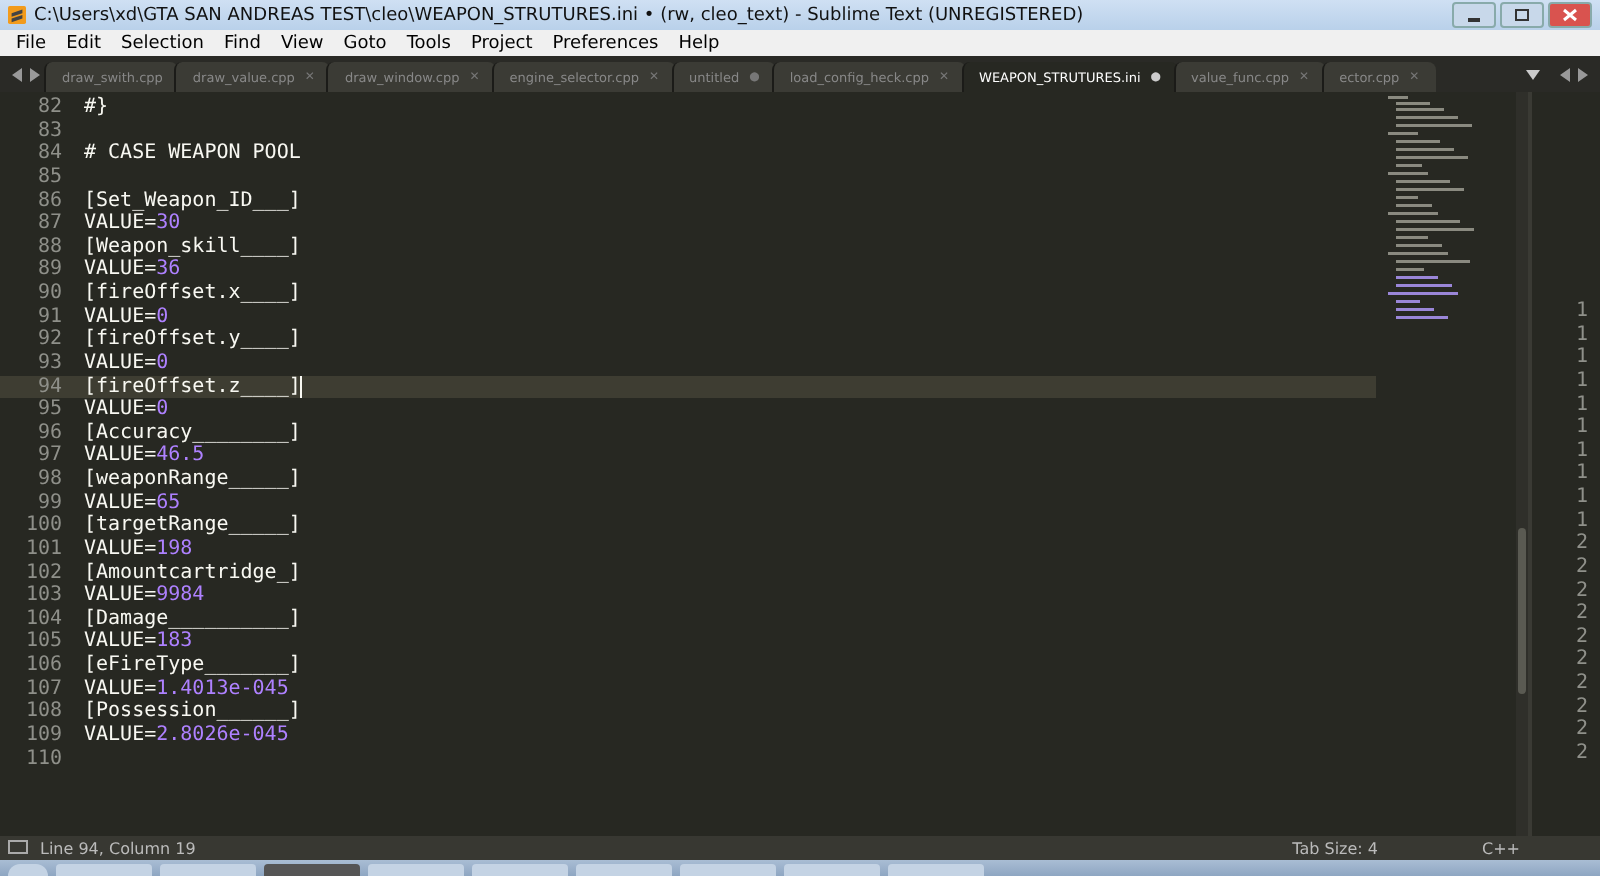 The width and height of the screenshot is (1600, 876). I want to click on line-number: 91, so click(49, 317).